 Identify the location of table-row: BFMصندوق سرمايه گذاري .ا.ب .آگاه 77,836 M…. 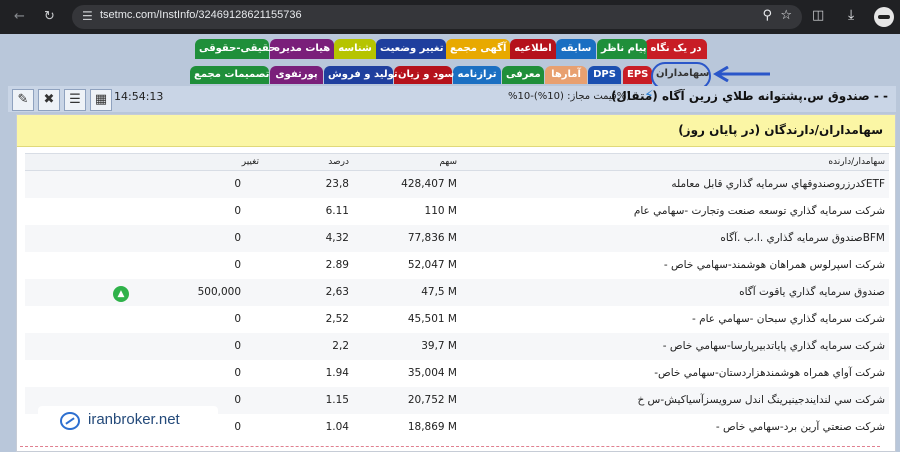
(457, 238).